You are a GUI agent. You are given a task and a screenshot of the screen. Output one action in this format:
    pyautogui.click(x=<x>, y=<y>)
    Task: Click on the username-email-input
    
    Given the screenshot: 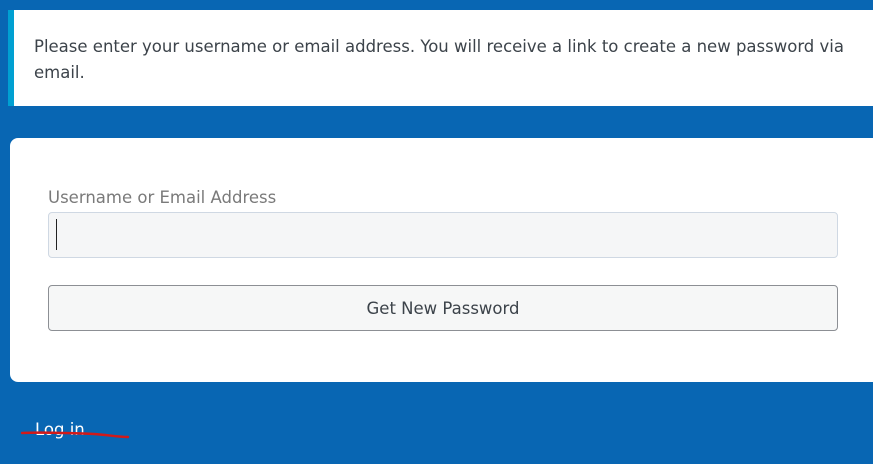 What is the action you would take?
    pyautogui.click(x=443, y=235)
    